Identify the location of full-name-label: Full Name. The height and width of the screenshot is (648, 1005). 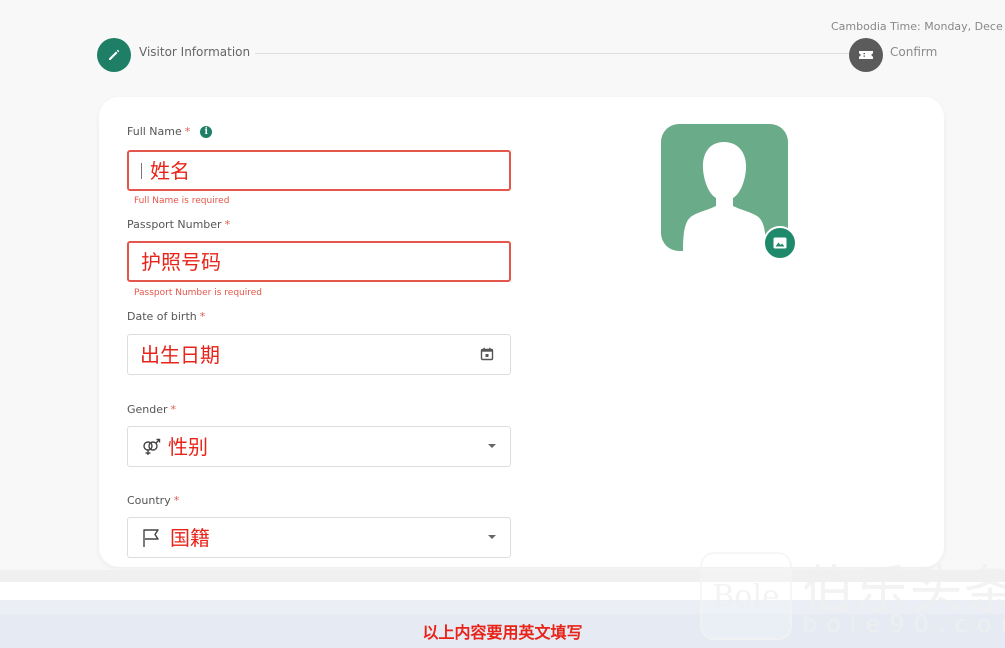
(154, 131).